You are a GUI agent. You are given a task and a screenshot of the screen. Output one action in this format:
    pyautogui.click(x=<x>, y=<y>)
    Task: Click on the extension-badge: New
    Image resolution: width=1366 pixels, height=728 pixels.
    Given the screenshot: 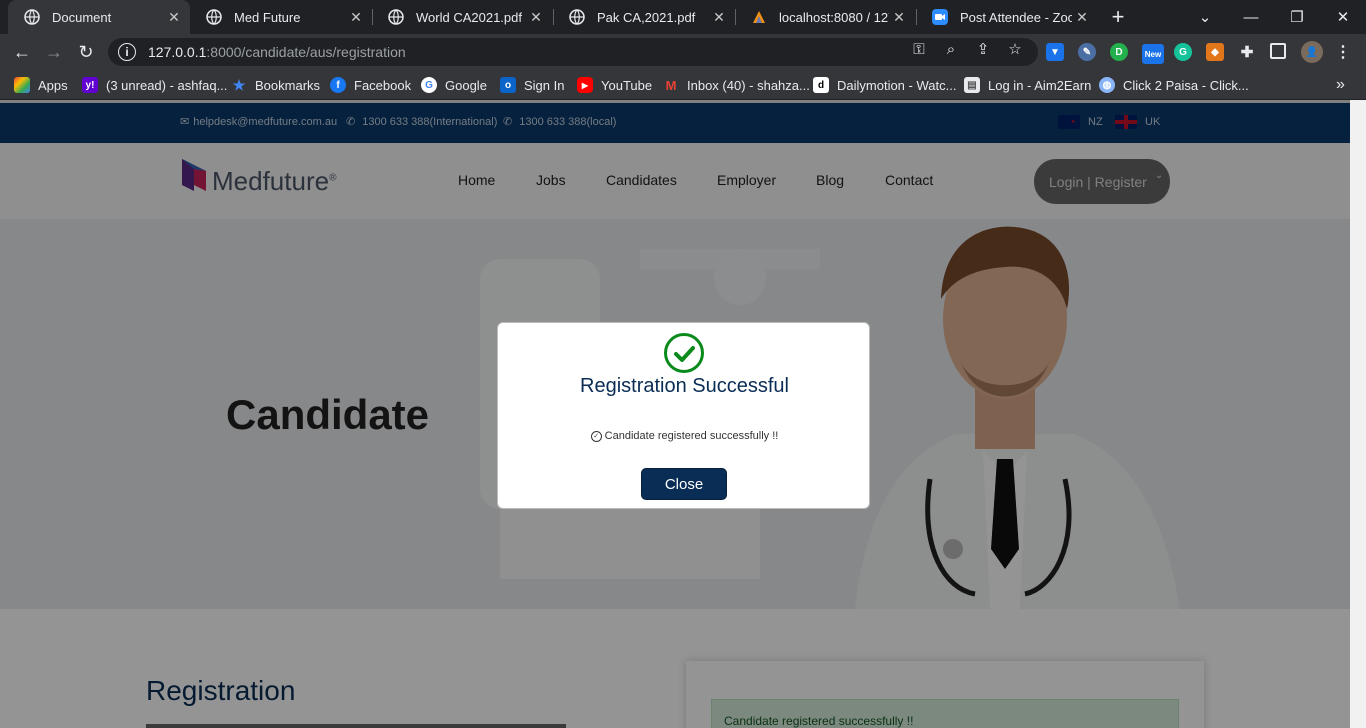 What is the action you would take?
    pyautogui.click(x=1153, y=54)
    